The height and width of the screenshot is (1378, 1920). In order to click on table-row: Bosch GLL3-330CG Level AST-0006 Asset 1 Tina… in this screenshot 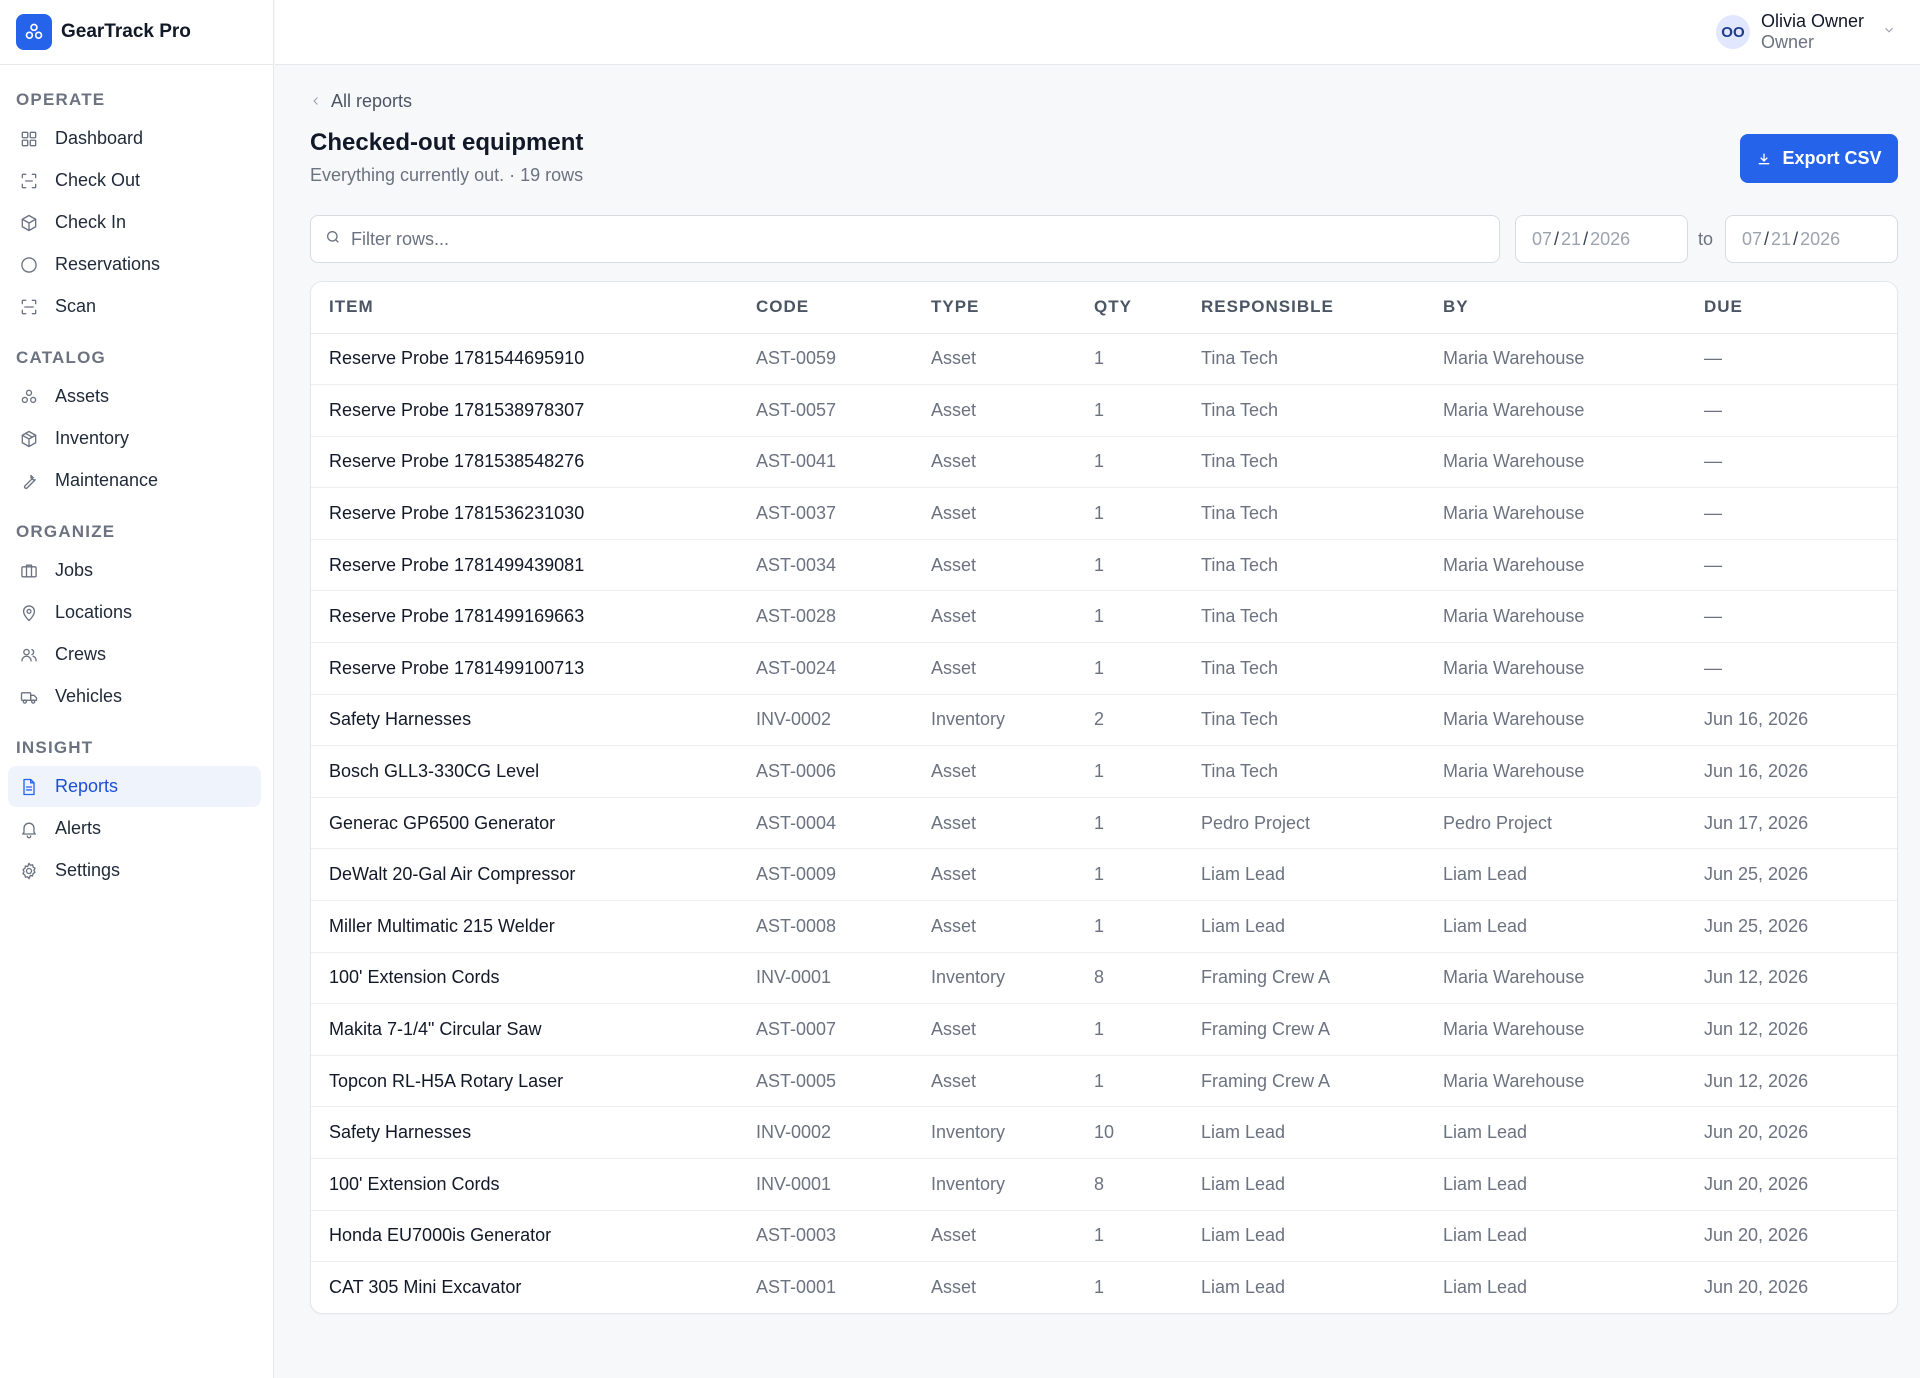, I will do `click(1104, 771)`.